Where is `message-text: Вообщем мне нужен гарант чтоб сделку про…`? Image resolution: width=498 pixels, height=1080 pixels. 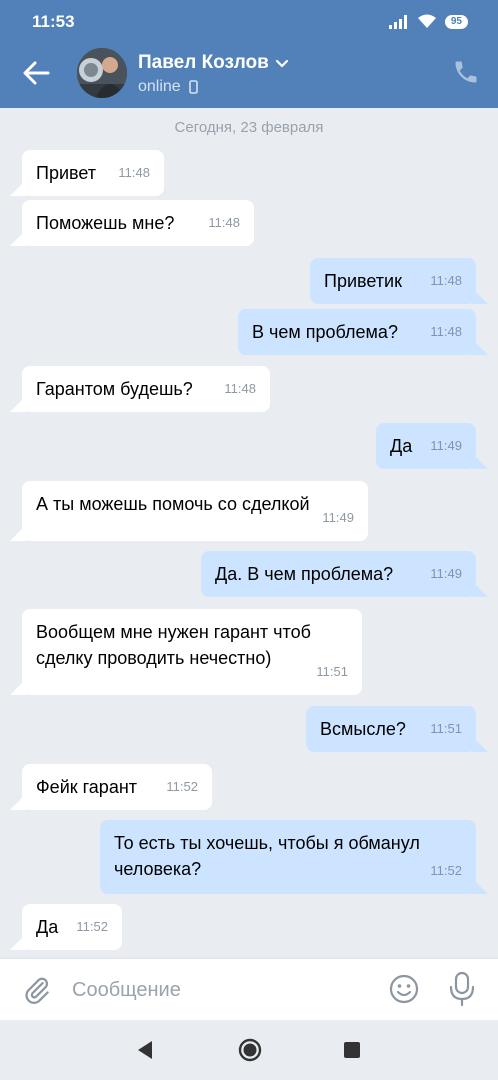 message-text: Вообщем мне нужен гарант чтоб сделку про… is located at coordinates (173, 645).